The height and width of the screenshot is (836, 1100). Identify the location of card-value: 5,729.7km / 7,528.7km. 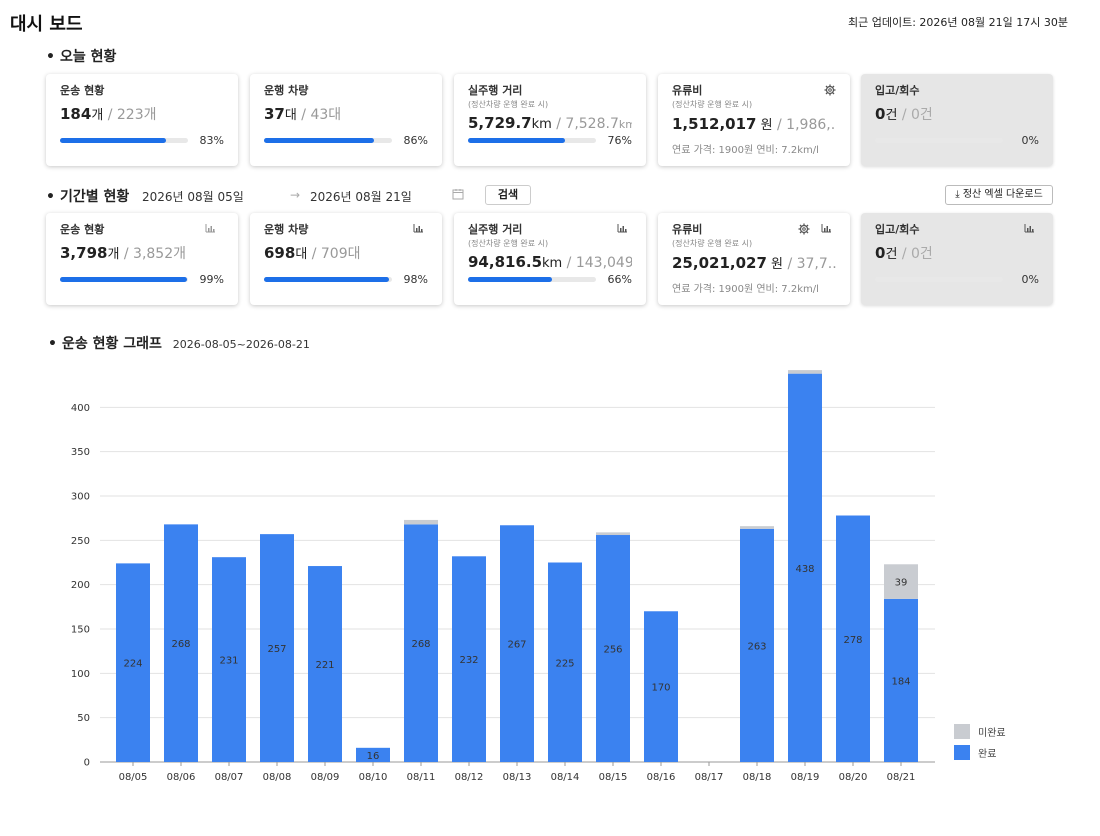
(550, 123).